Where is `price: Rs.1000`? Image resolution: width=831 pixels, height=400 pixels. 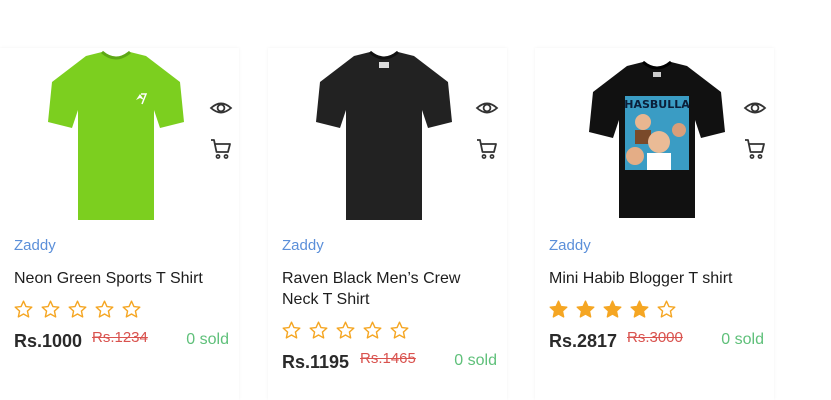
price: Rs.1000 is located at coordinates (48, 341).